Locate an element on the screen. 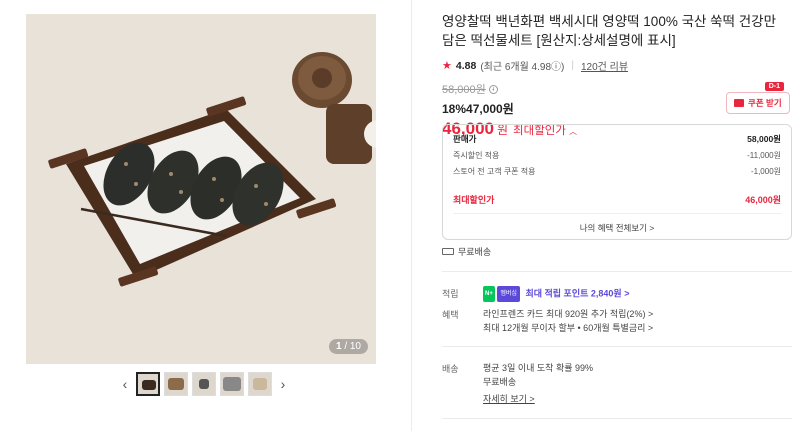  delivery-info: 평균 3일 이내 도착 확률 99% 무료배송 자세히 보기 > is located at coordinates (538, 383).